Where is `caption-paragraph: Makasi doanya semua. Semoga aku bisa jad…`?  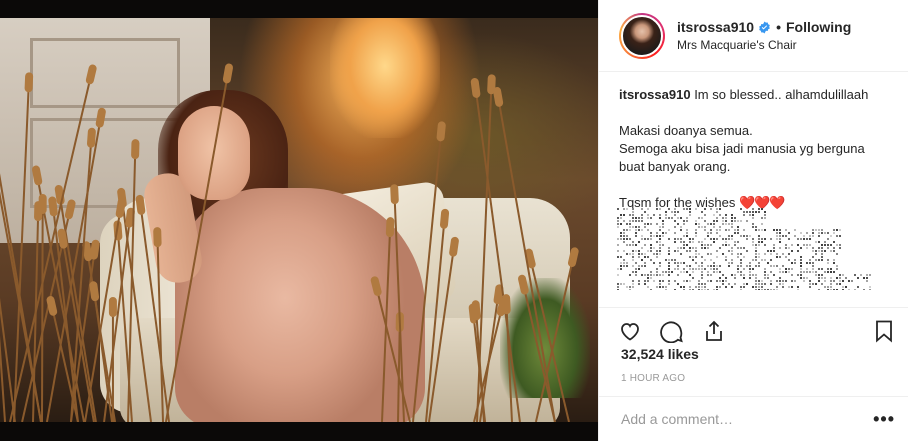
caption-paragraph: Makasi doanya semua. Semoga aku bisa jad… is located at coordinates (755, 149).